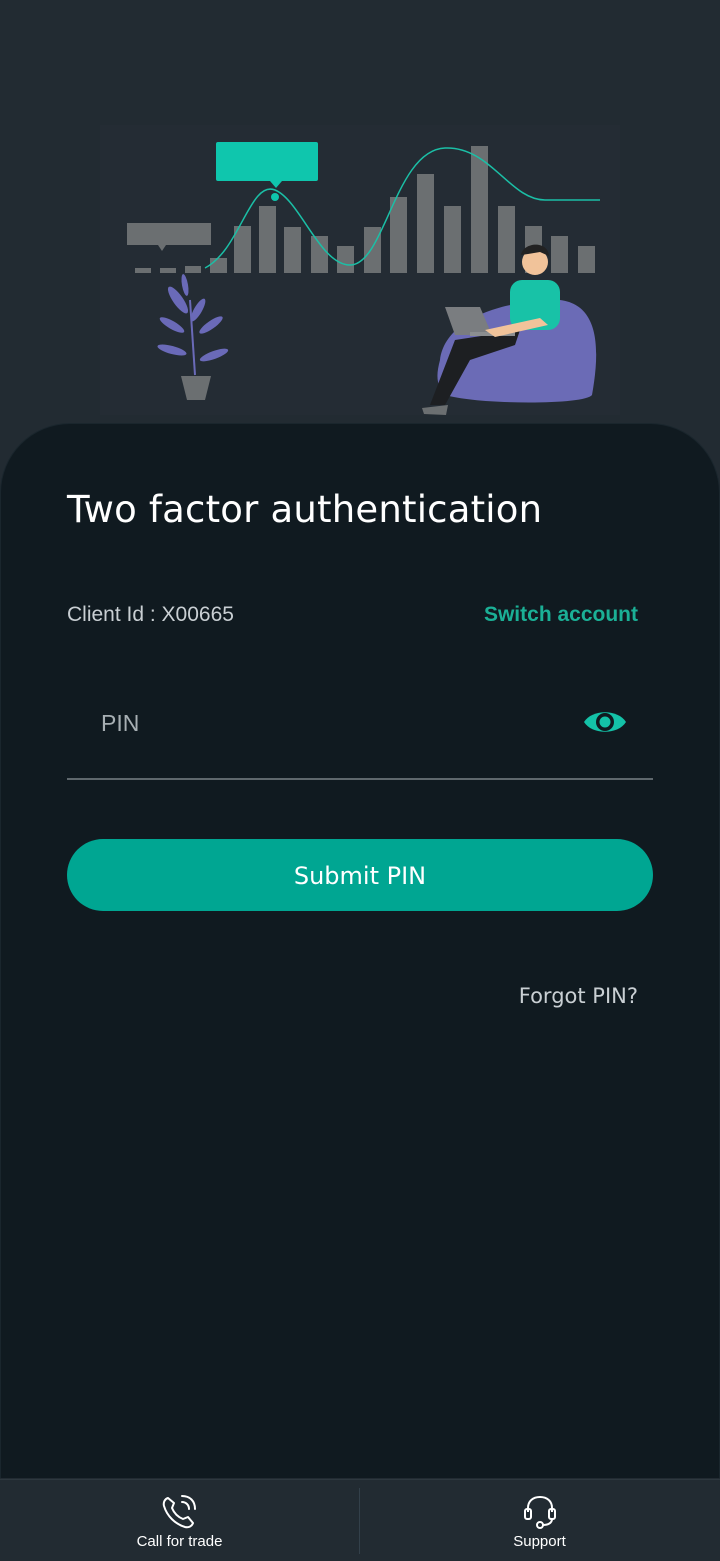 This screenshot has width=720, height=1561. What do you see at coordinates (540, 1513) in the screenshot?
I see `headset-icon` at bounding box center [540, 1513].